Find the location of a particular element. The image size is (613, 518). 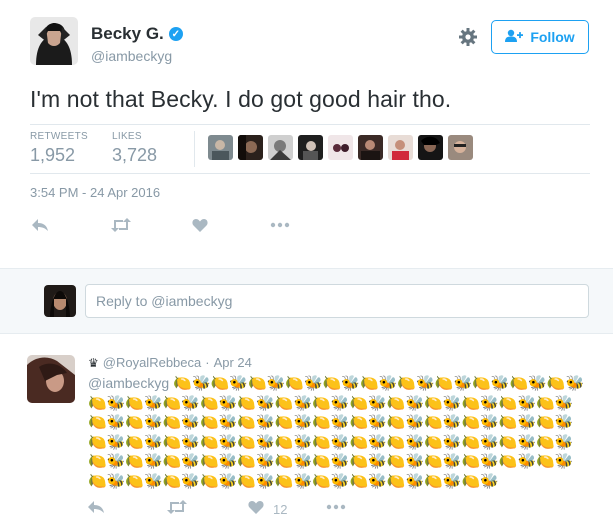

favoriters-list is located at coordinates (340, 147).